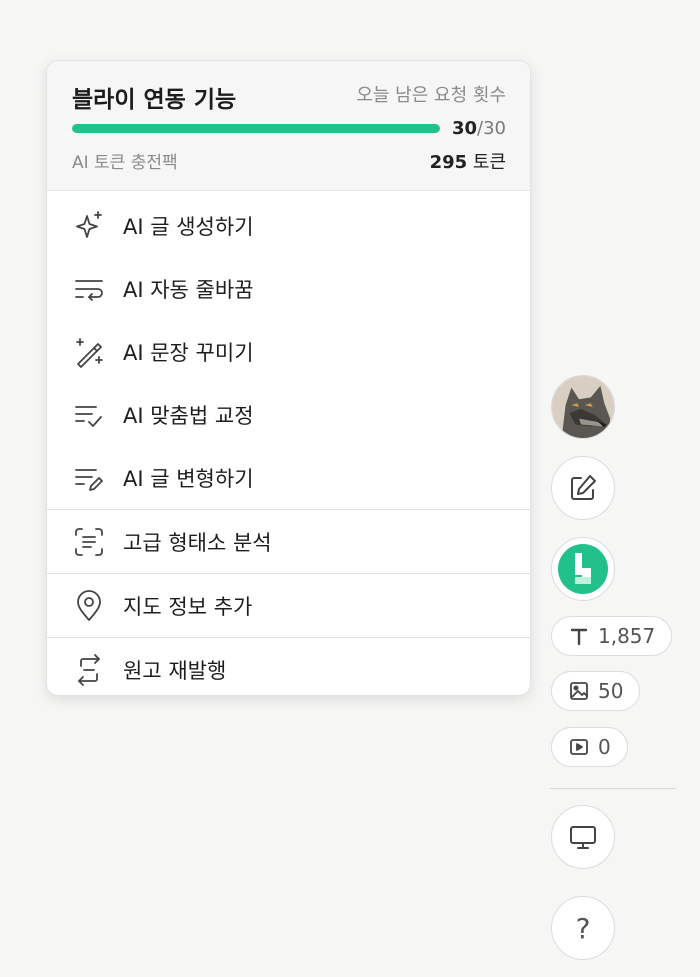 The image size is (700, 977). I want to click on video-count-badge: 0, so click(589, 747).